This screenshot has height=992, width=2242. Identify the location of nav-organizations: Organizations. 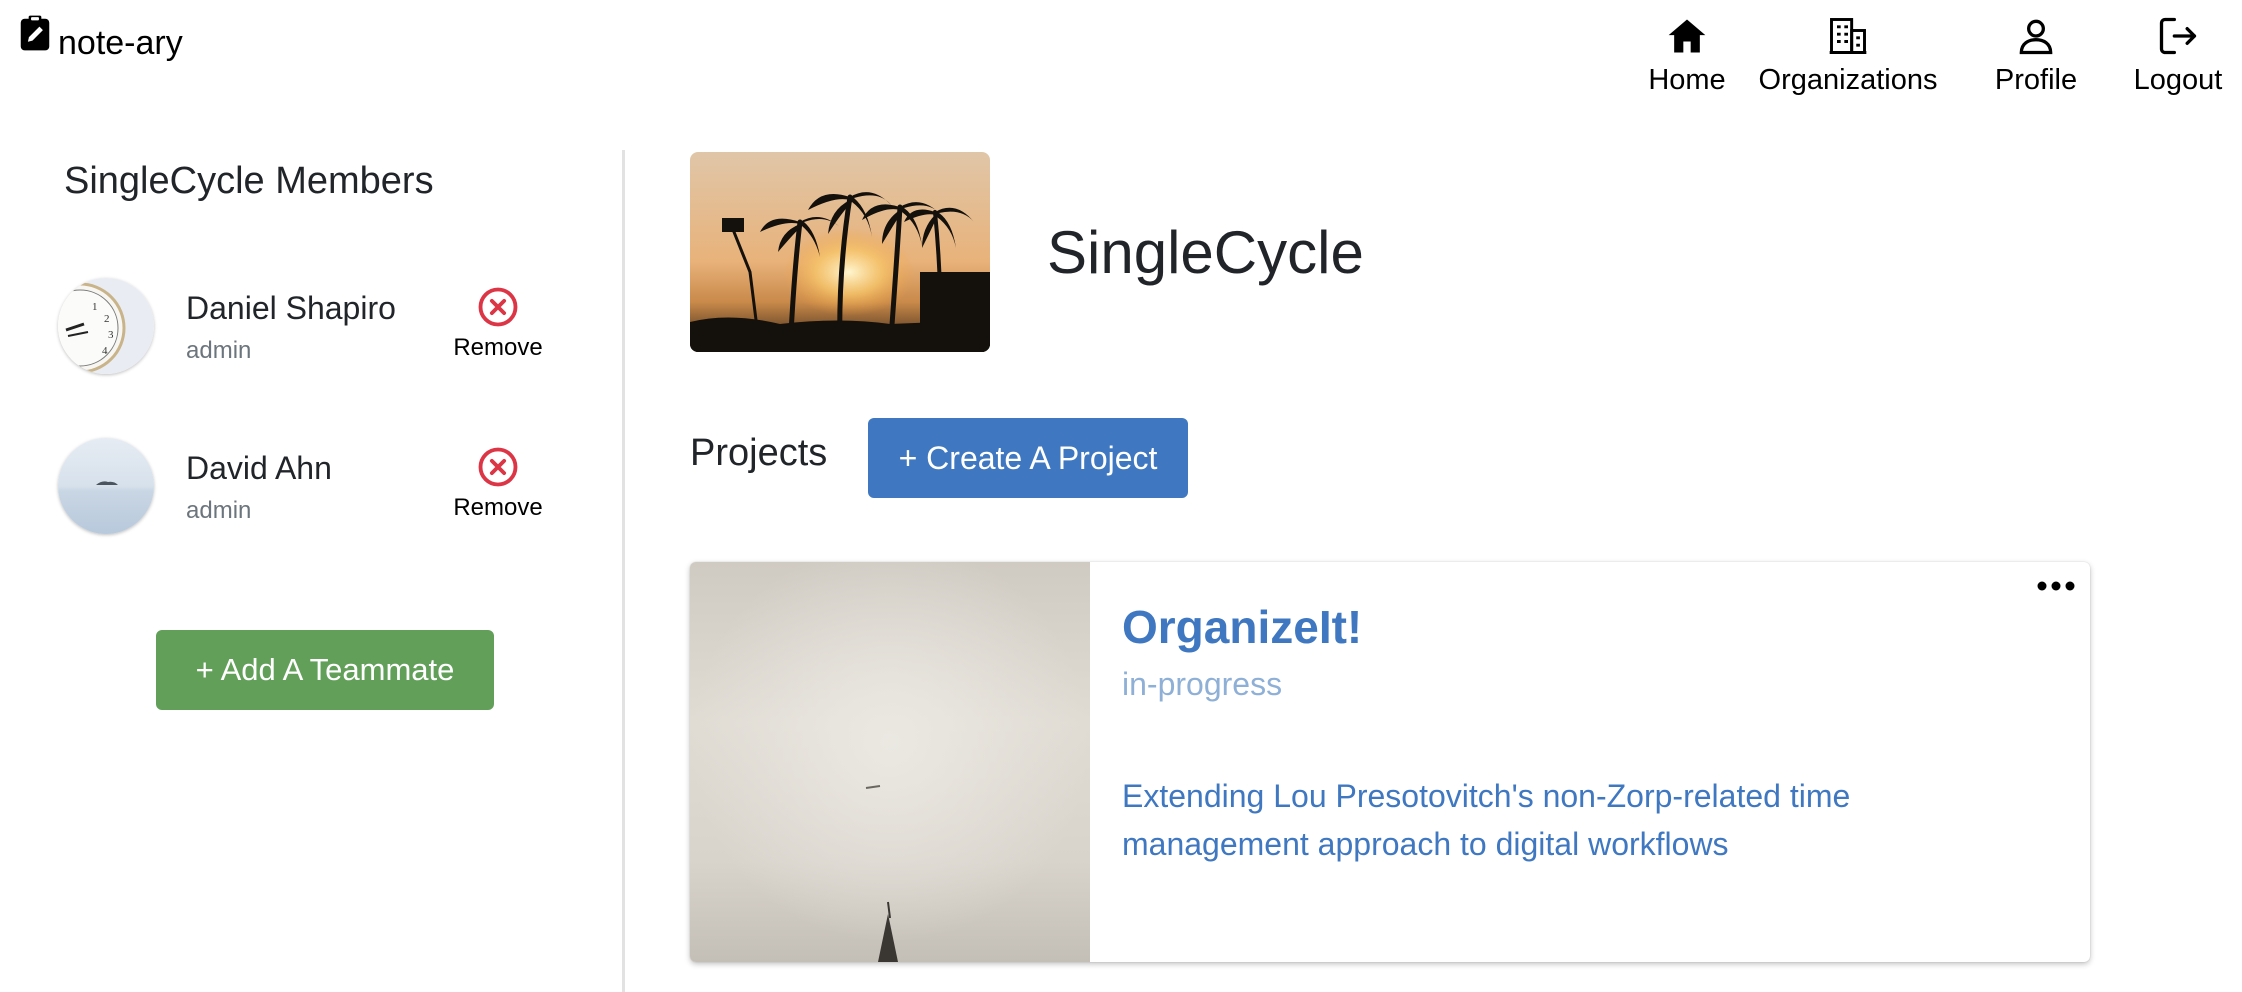
(1848, 55).